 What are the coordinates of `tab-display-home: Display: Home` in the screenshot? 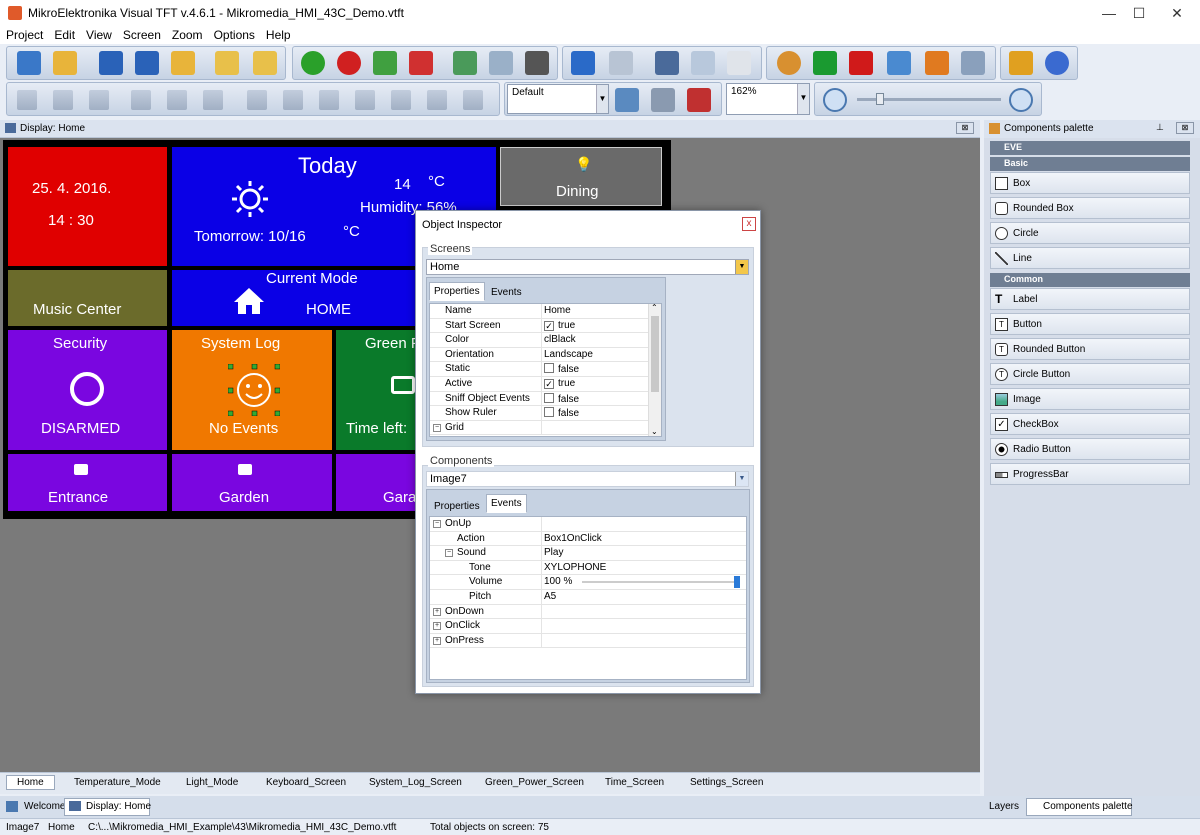 It's located at (118, 806).